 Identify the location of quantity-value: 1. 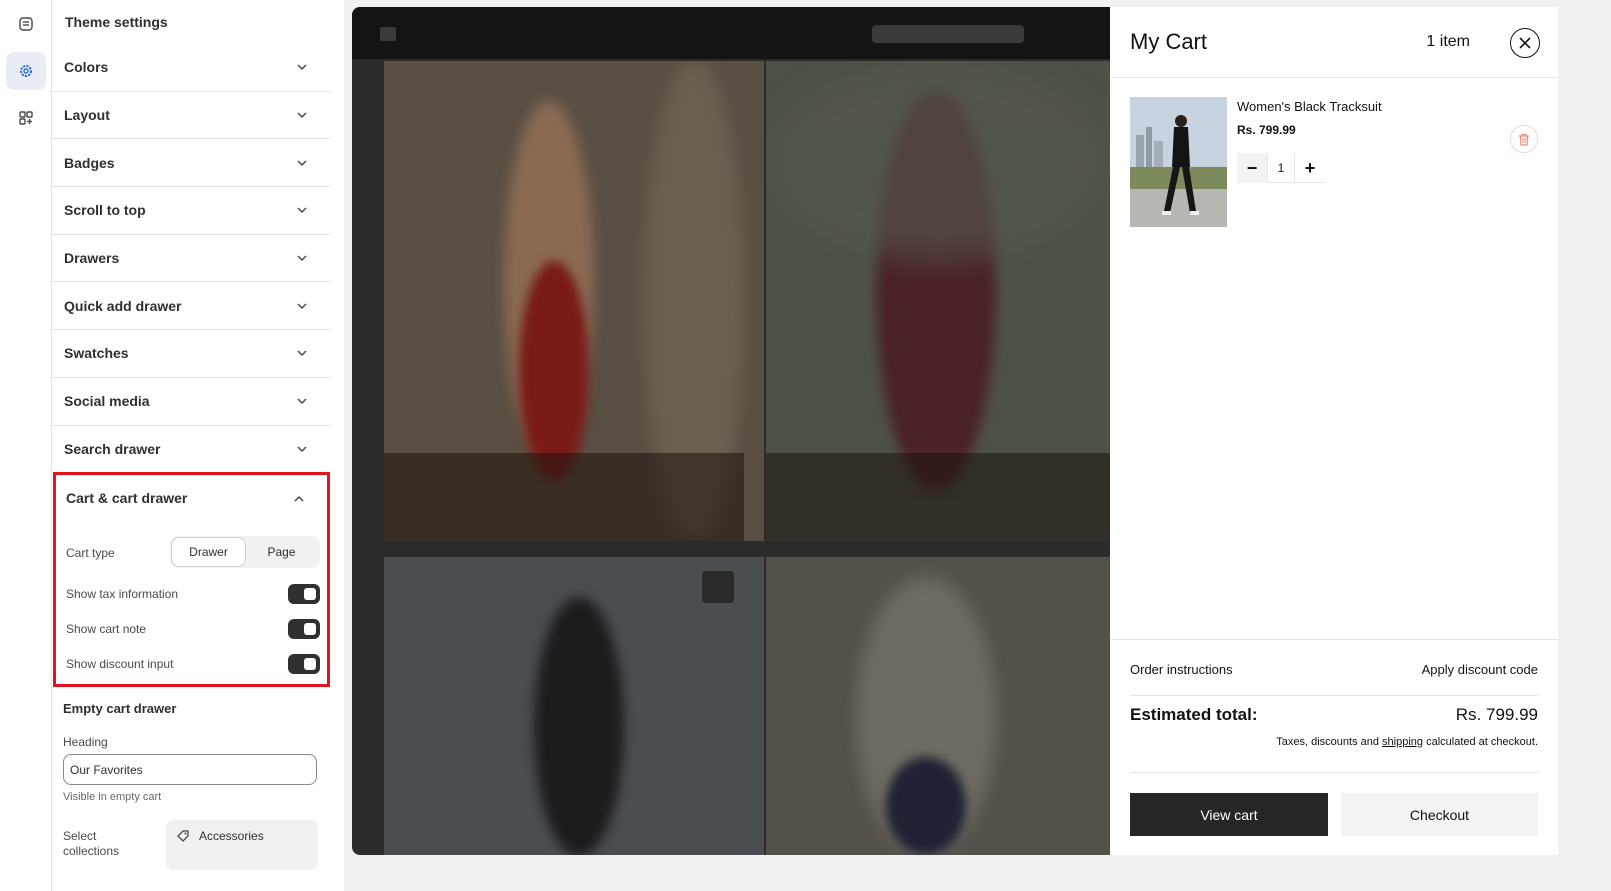
(1281, 168).